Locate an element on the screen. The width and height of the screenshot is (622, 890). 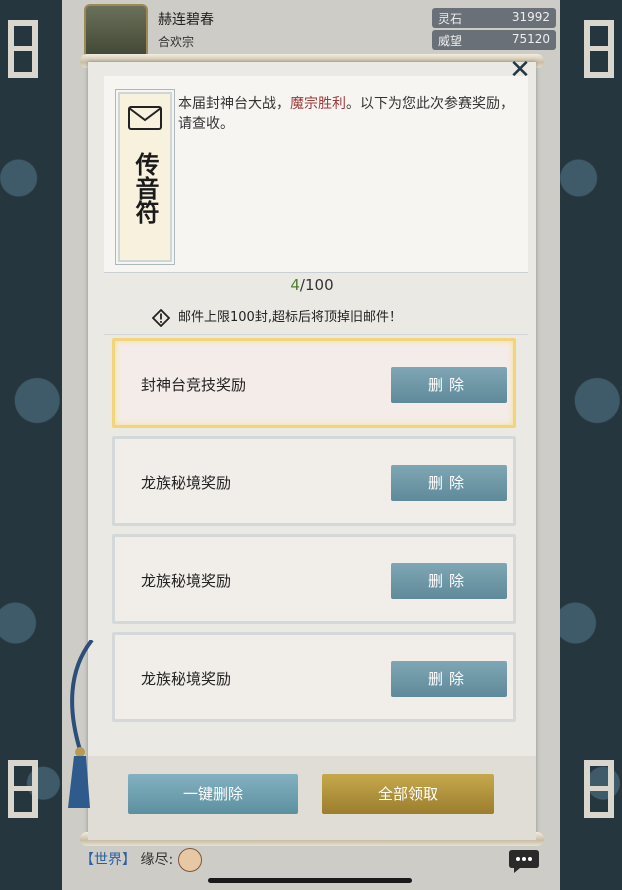
mail-count-total: /100 is located at coordinates (316, 285).